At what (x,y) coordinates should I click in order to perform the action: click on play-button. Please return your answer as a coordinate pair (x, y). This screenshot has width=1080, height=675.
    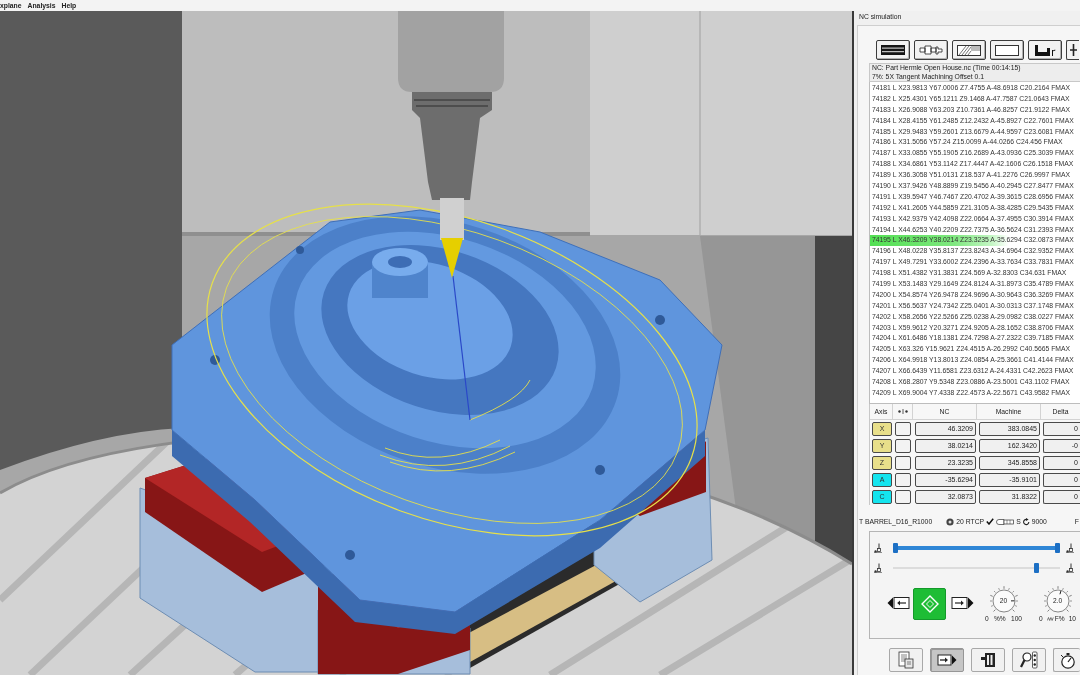
    Looking at the image, I should click on (929, 604).